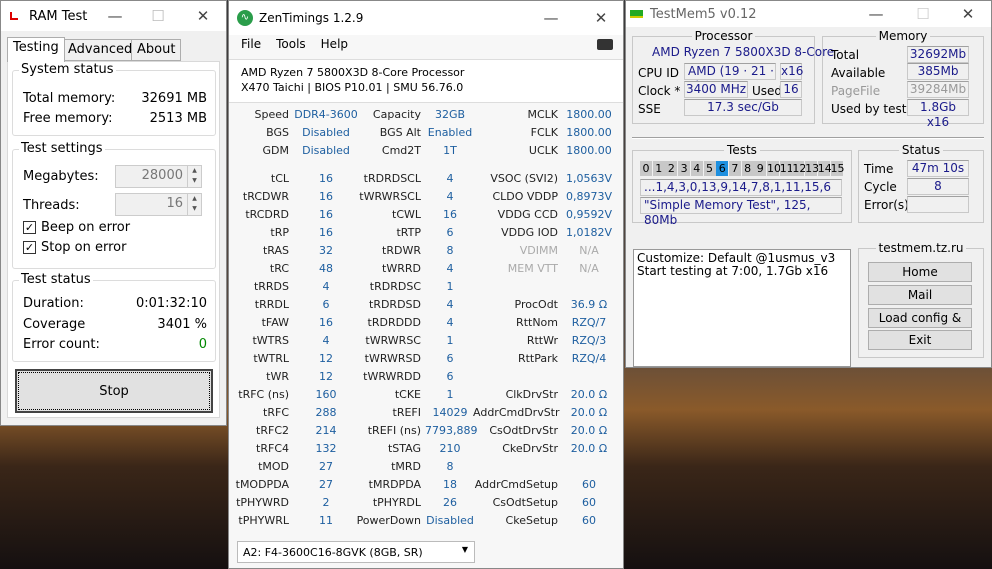 The width and height of the screenshot is (992, 569). I want to click on timing-label: tMRDPDA, so click(394, 484).